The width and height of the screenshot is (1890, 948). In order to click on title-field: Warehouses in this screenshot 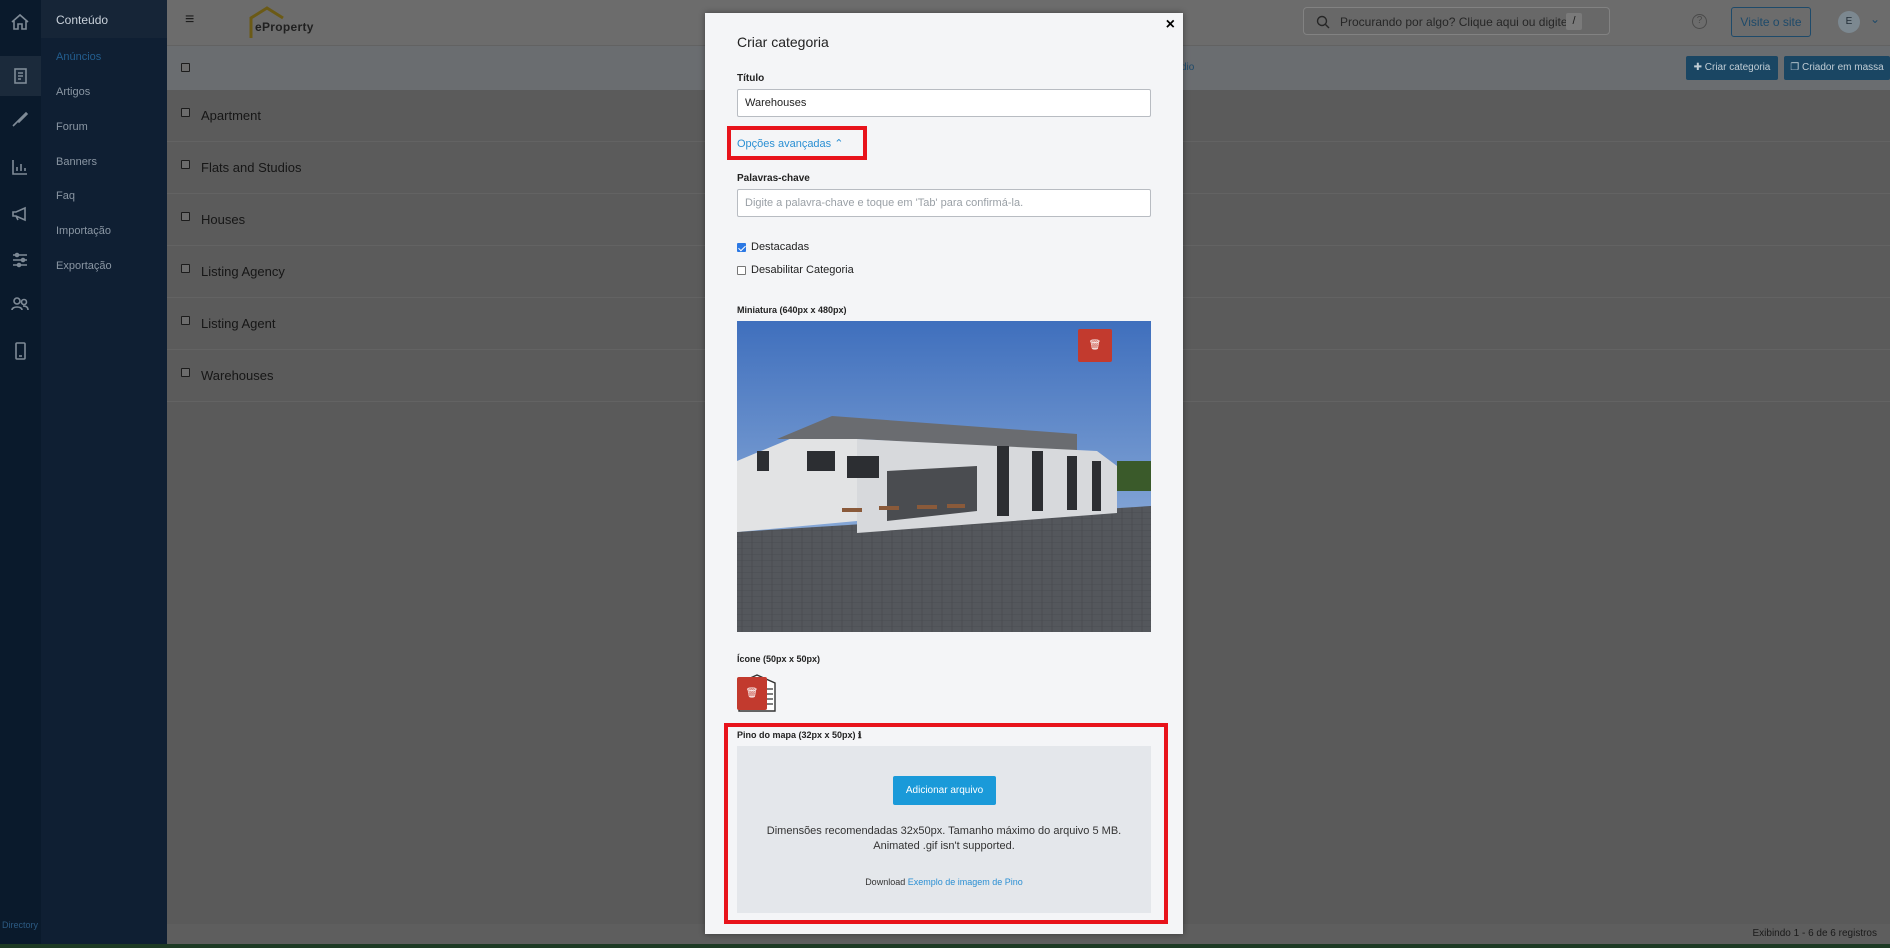, I will do `click(944, 103)`.